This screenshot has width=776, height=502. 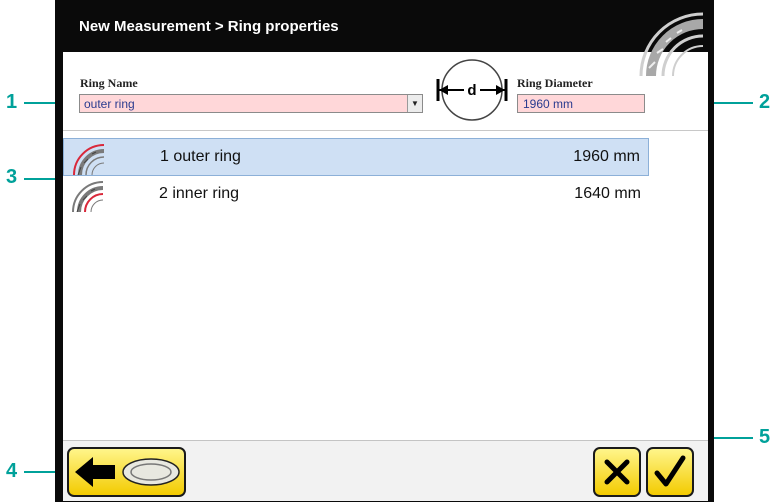 I want to click on close-icon, so click(x=617, y=472).